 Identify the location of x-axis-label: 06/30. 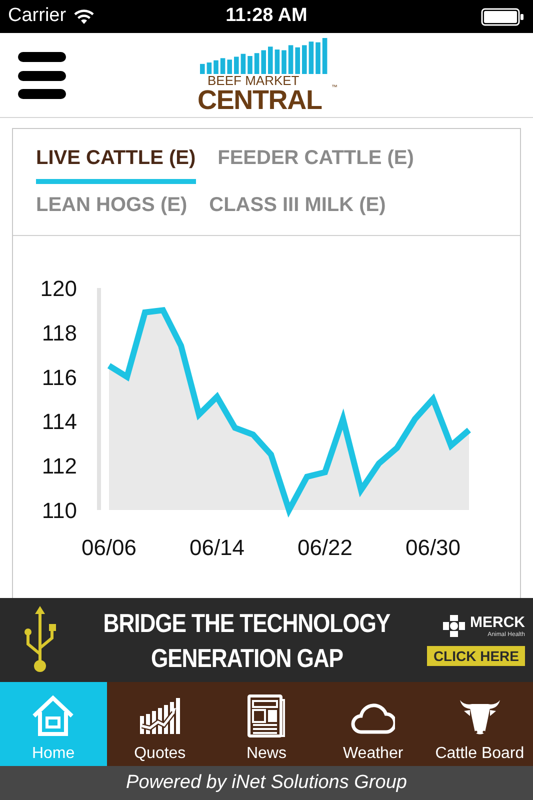
(433, 547).